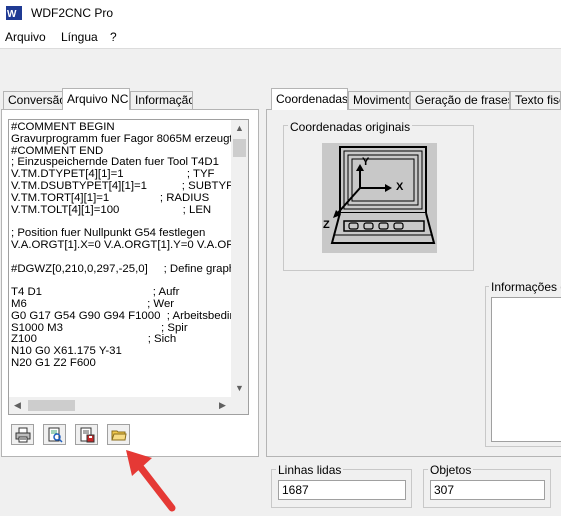 This screenshot has height=516, width=561. I want to click on print-button, so click(22, 434).